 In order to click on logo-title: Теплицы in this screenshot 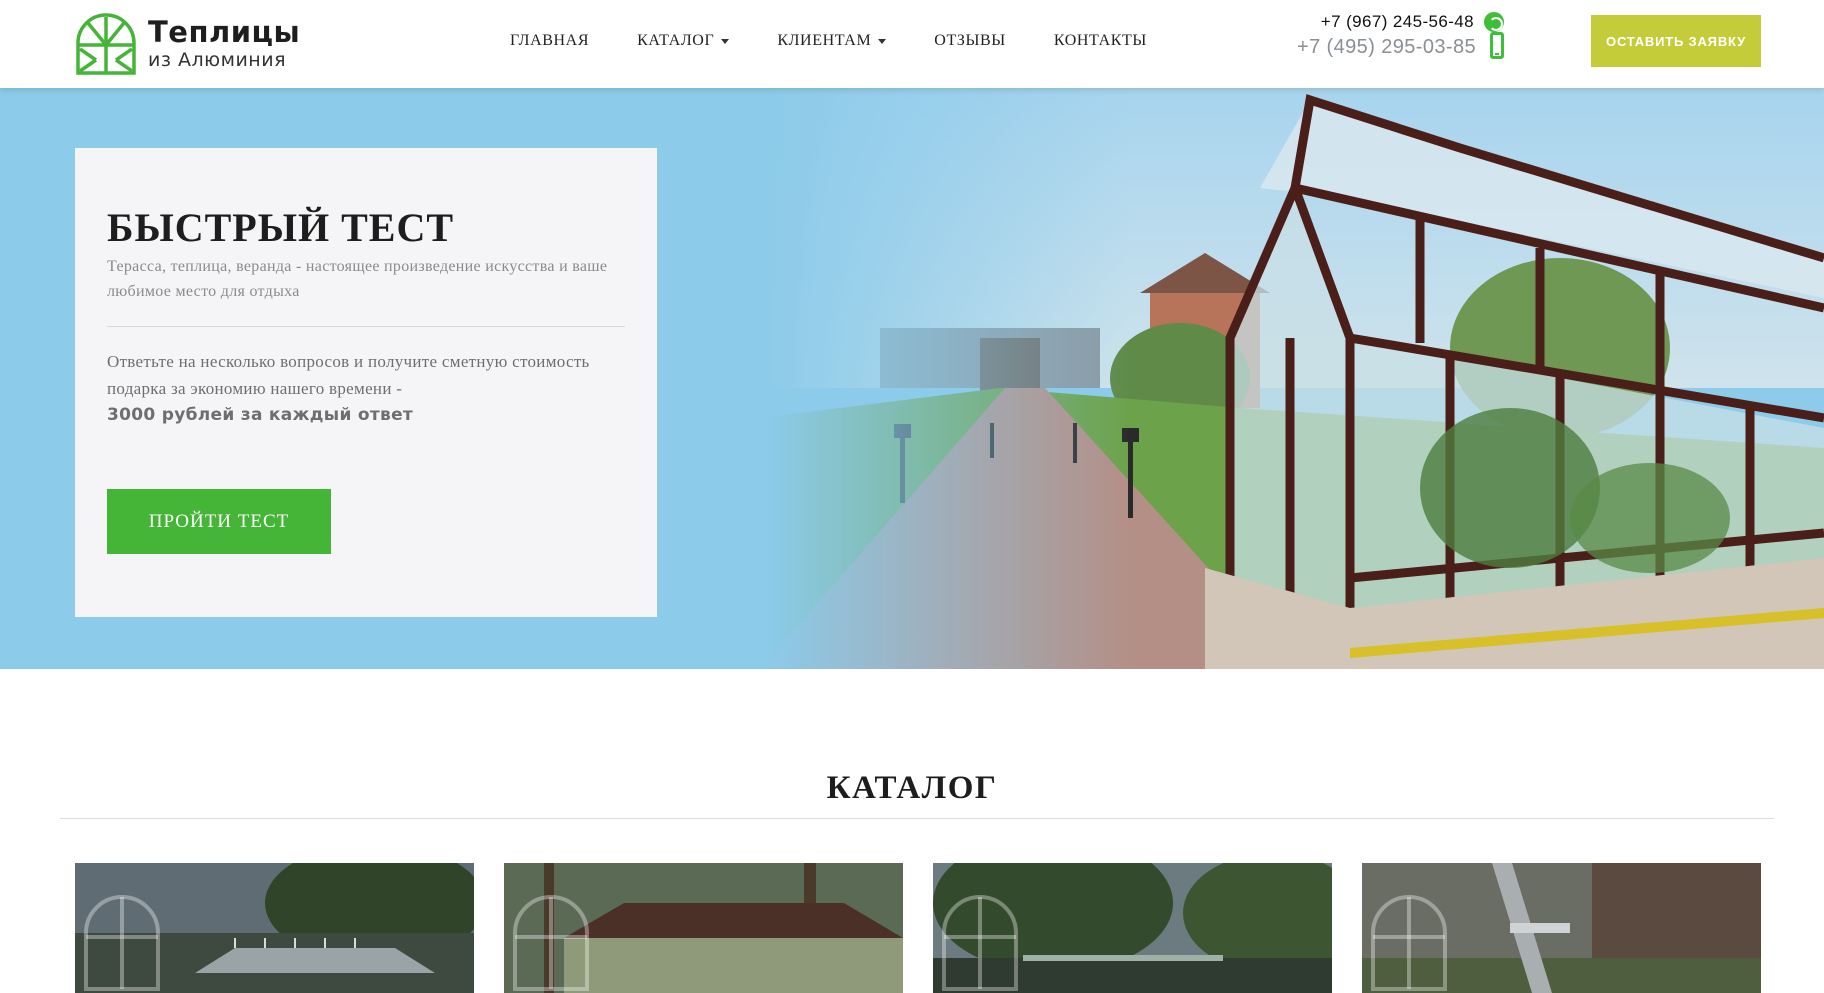, I will do `click(224, 31)`.